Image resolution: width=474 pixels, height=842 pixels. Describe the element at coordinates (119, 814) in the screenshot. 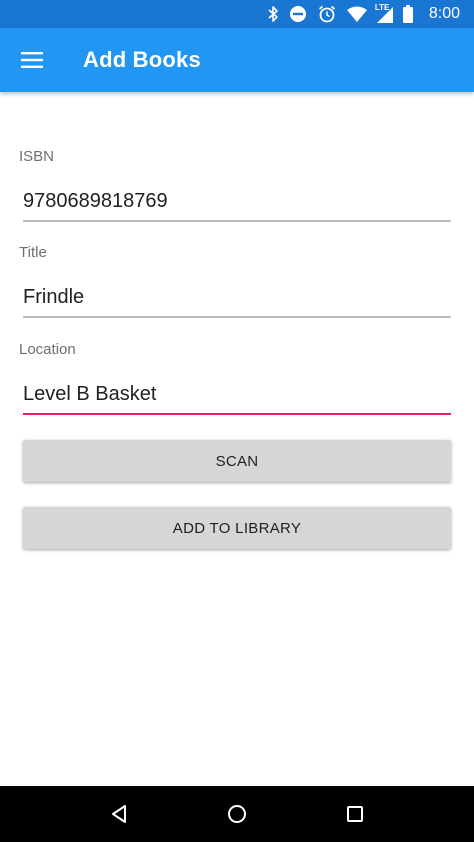

I see `back-icon` at that location.